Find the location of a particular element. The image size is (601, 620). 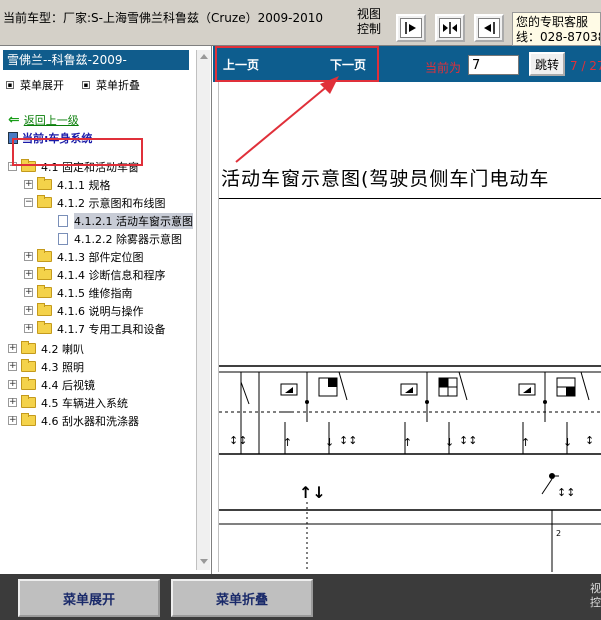

expand-box-icon: ▪ is located at coordinates (10, 85).